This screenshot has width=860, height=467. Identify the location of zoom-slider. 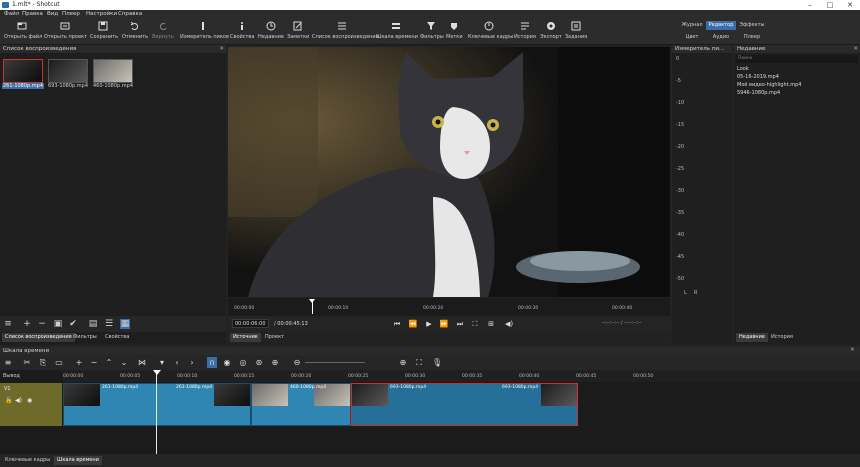
(335, 362).